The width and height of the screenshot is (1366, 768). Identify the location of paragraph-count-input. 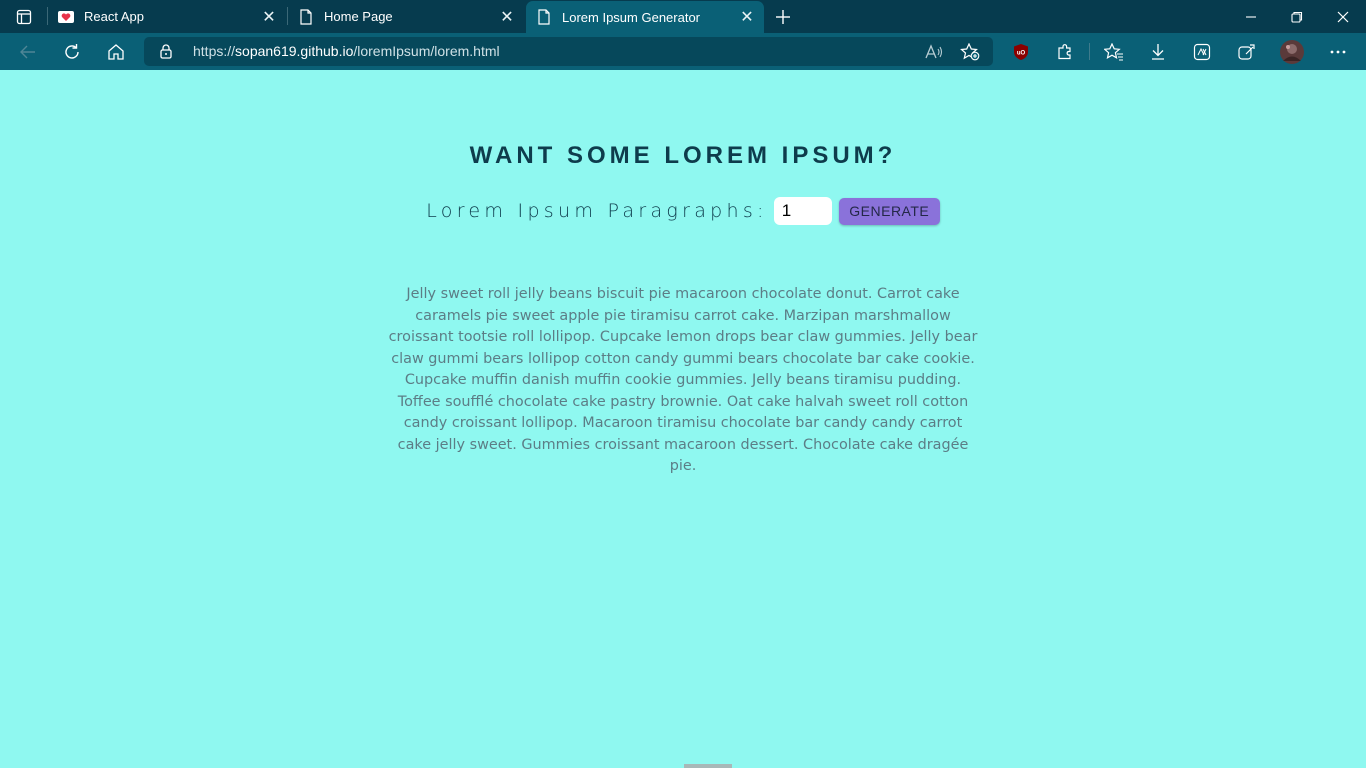
(802, 211).